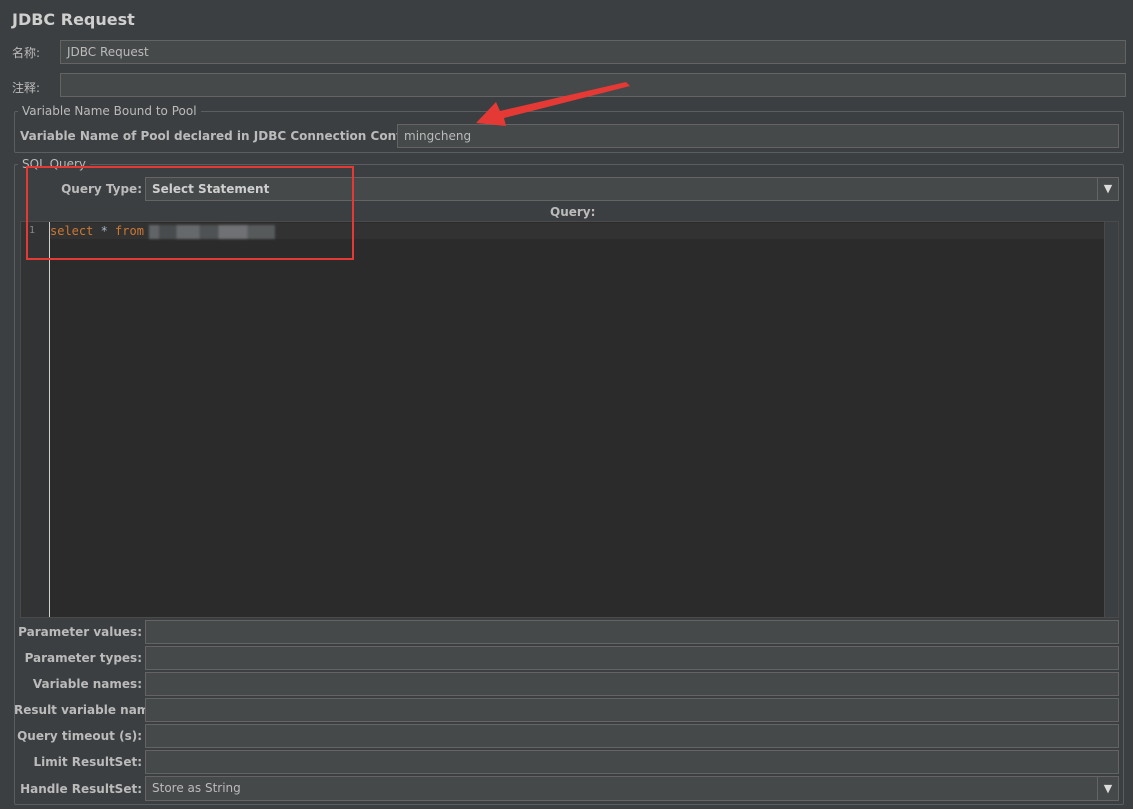 The height and width of the screenshot is (809, 1133). Describe the element at coordinates (593, 52) in the screenshot. I see `name-input: JDBC Request` at that location.